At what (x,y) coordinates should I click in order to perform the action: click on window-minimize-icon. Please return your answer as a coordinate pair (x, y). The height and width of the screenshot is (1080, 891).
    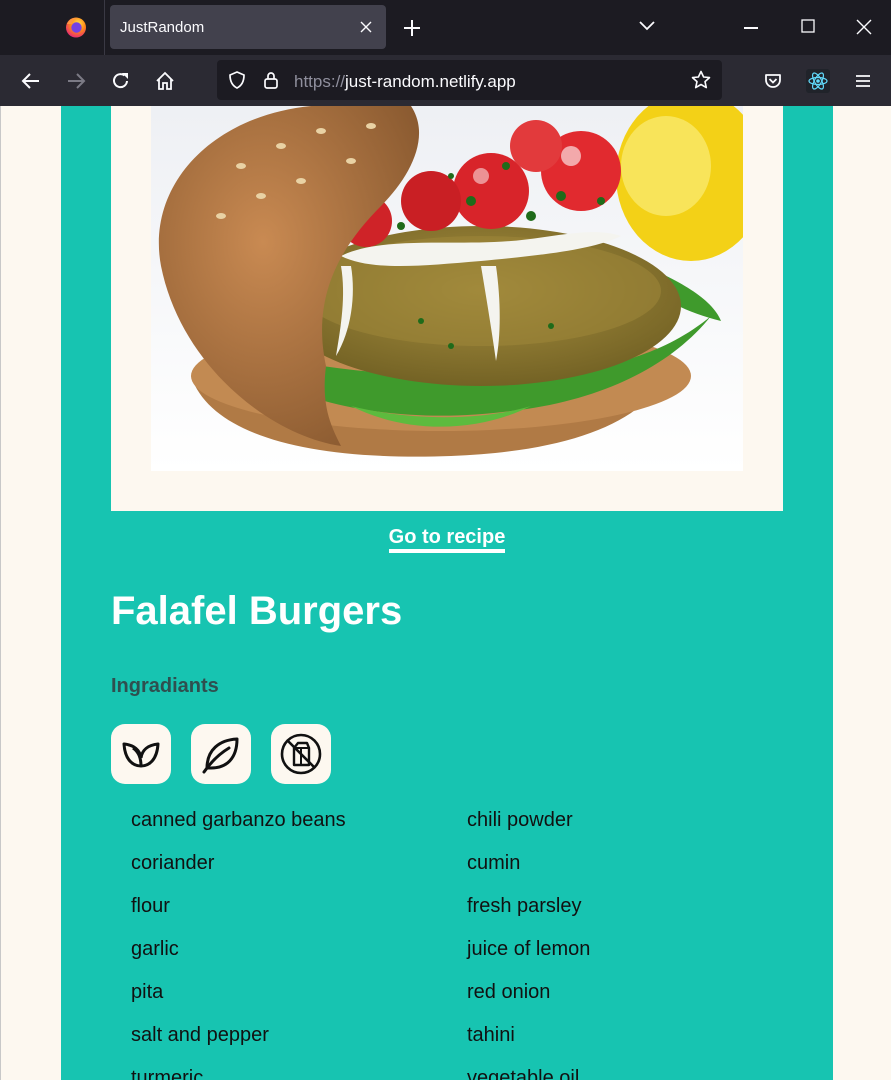
    Looking at the image, I should click on (751, 28).